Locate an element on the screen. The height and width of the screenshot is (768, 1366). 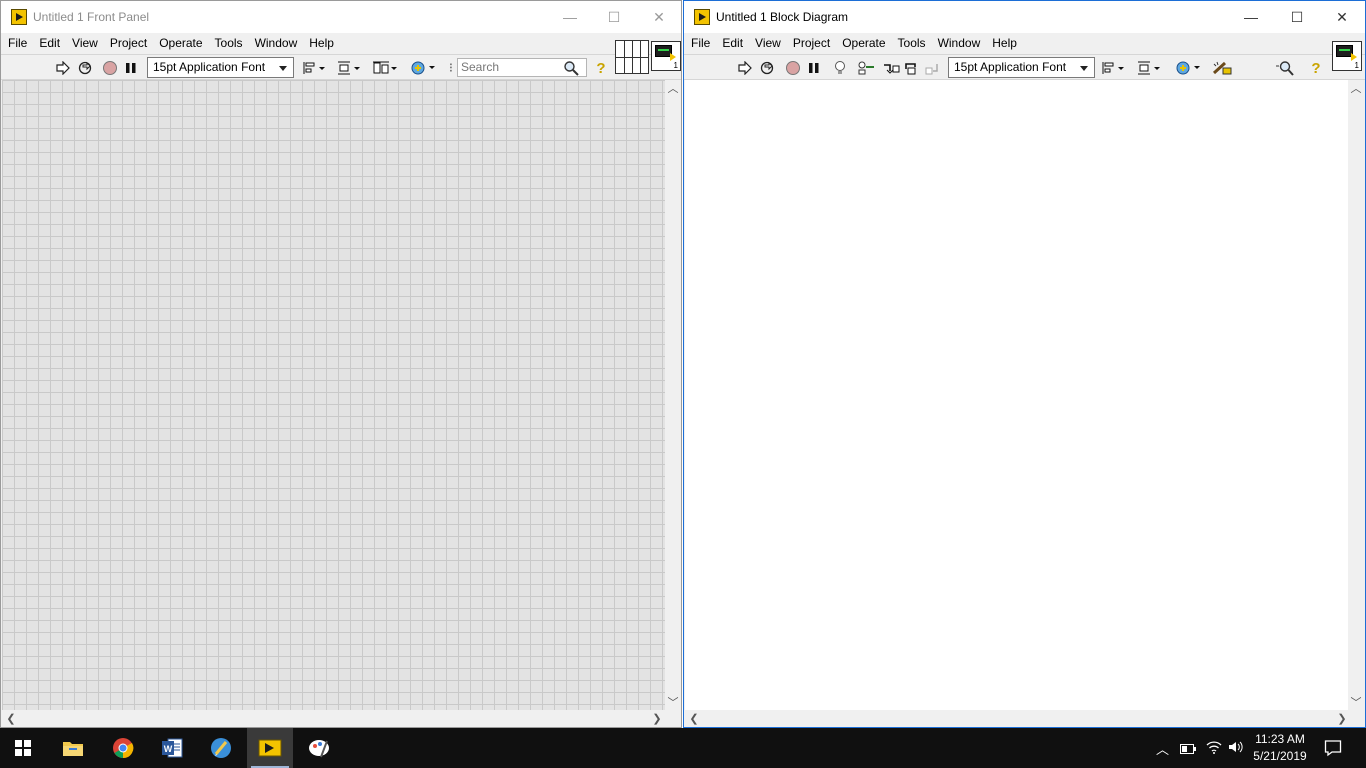
highlight-execution-icon is located at coordinates (840, 68).